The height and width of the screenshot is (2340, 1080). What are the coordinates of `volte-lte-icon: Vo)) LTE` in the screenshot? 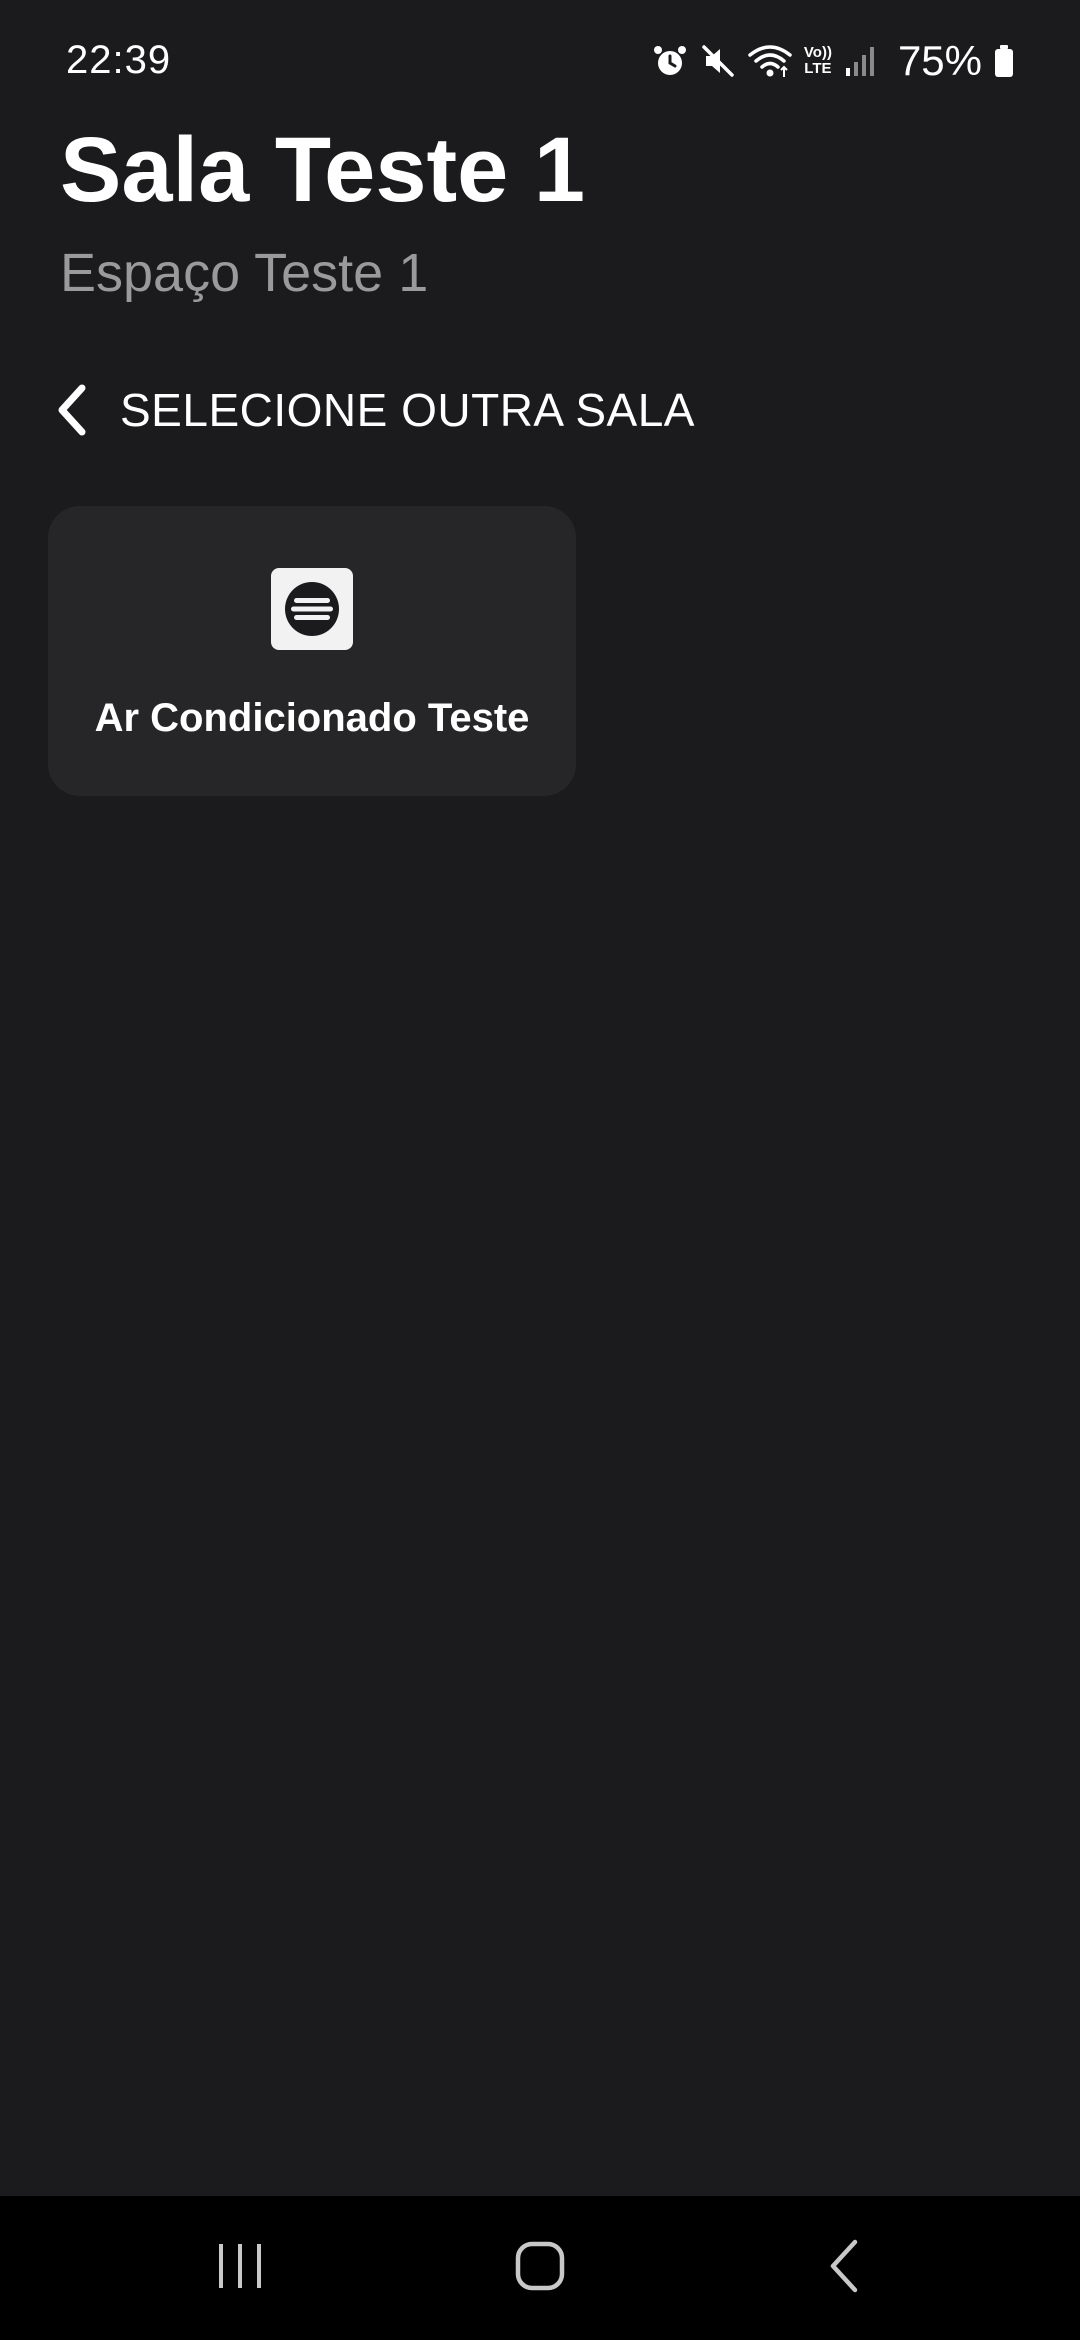 It's located at (818, 61).